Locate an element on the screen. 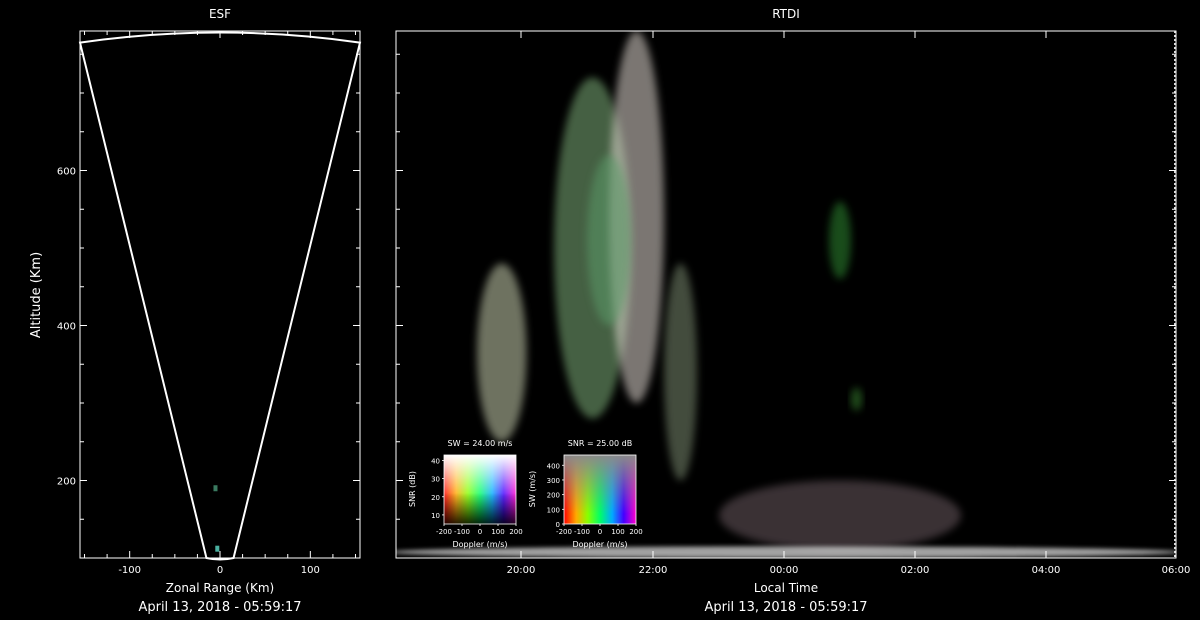 The height and width of the screenshot is (620, 1200). legend-snr-title: SNR = 25.00 dB is located at coordinates (600, 443).